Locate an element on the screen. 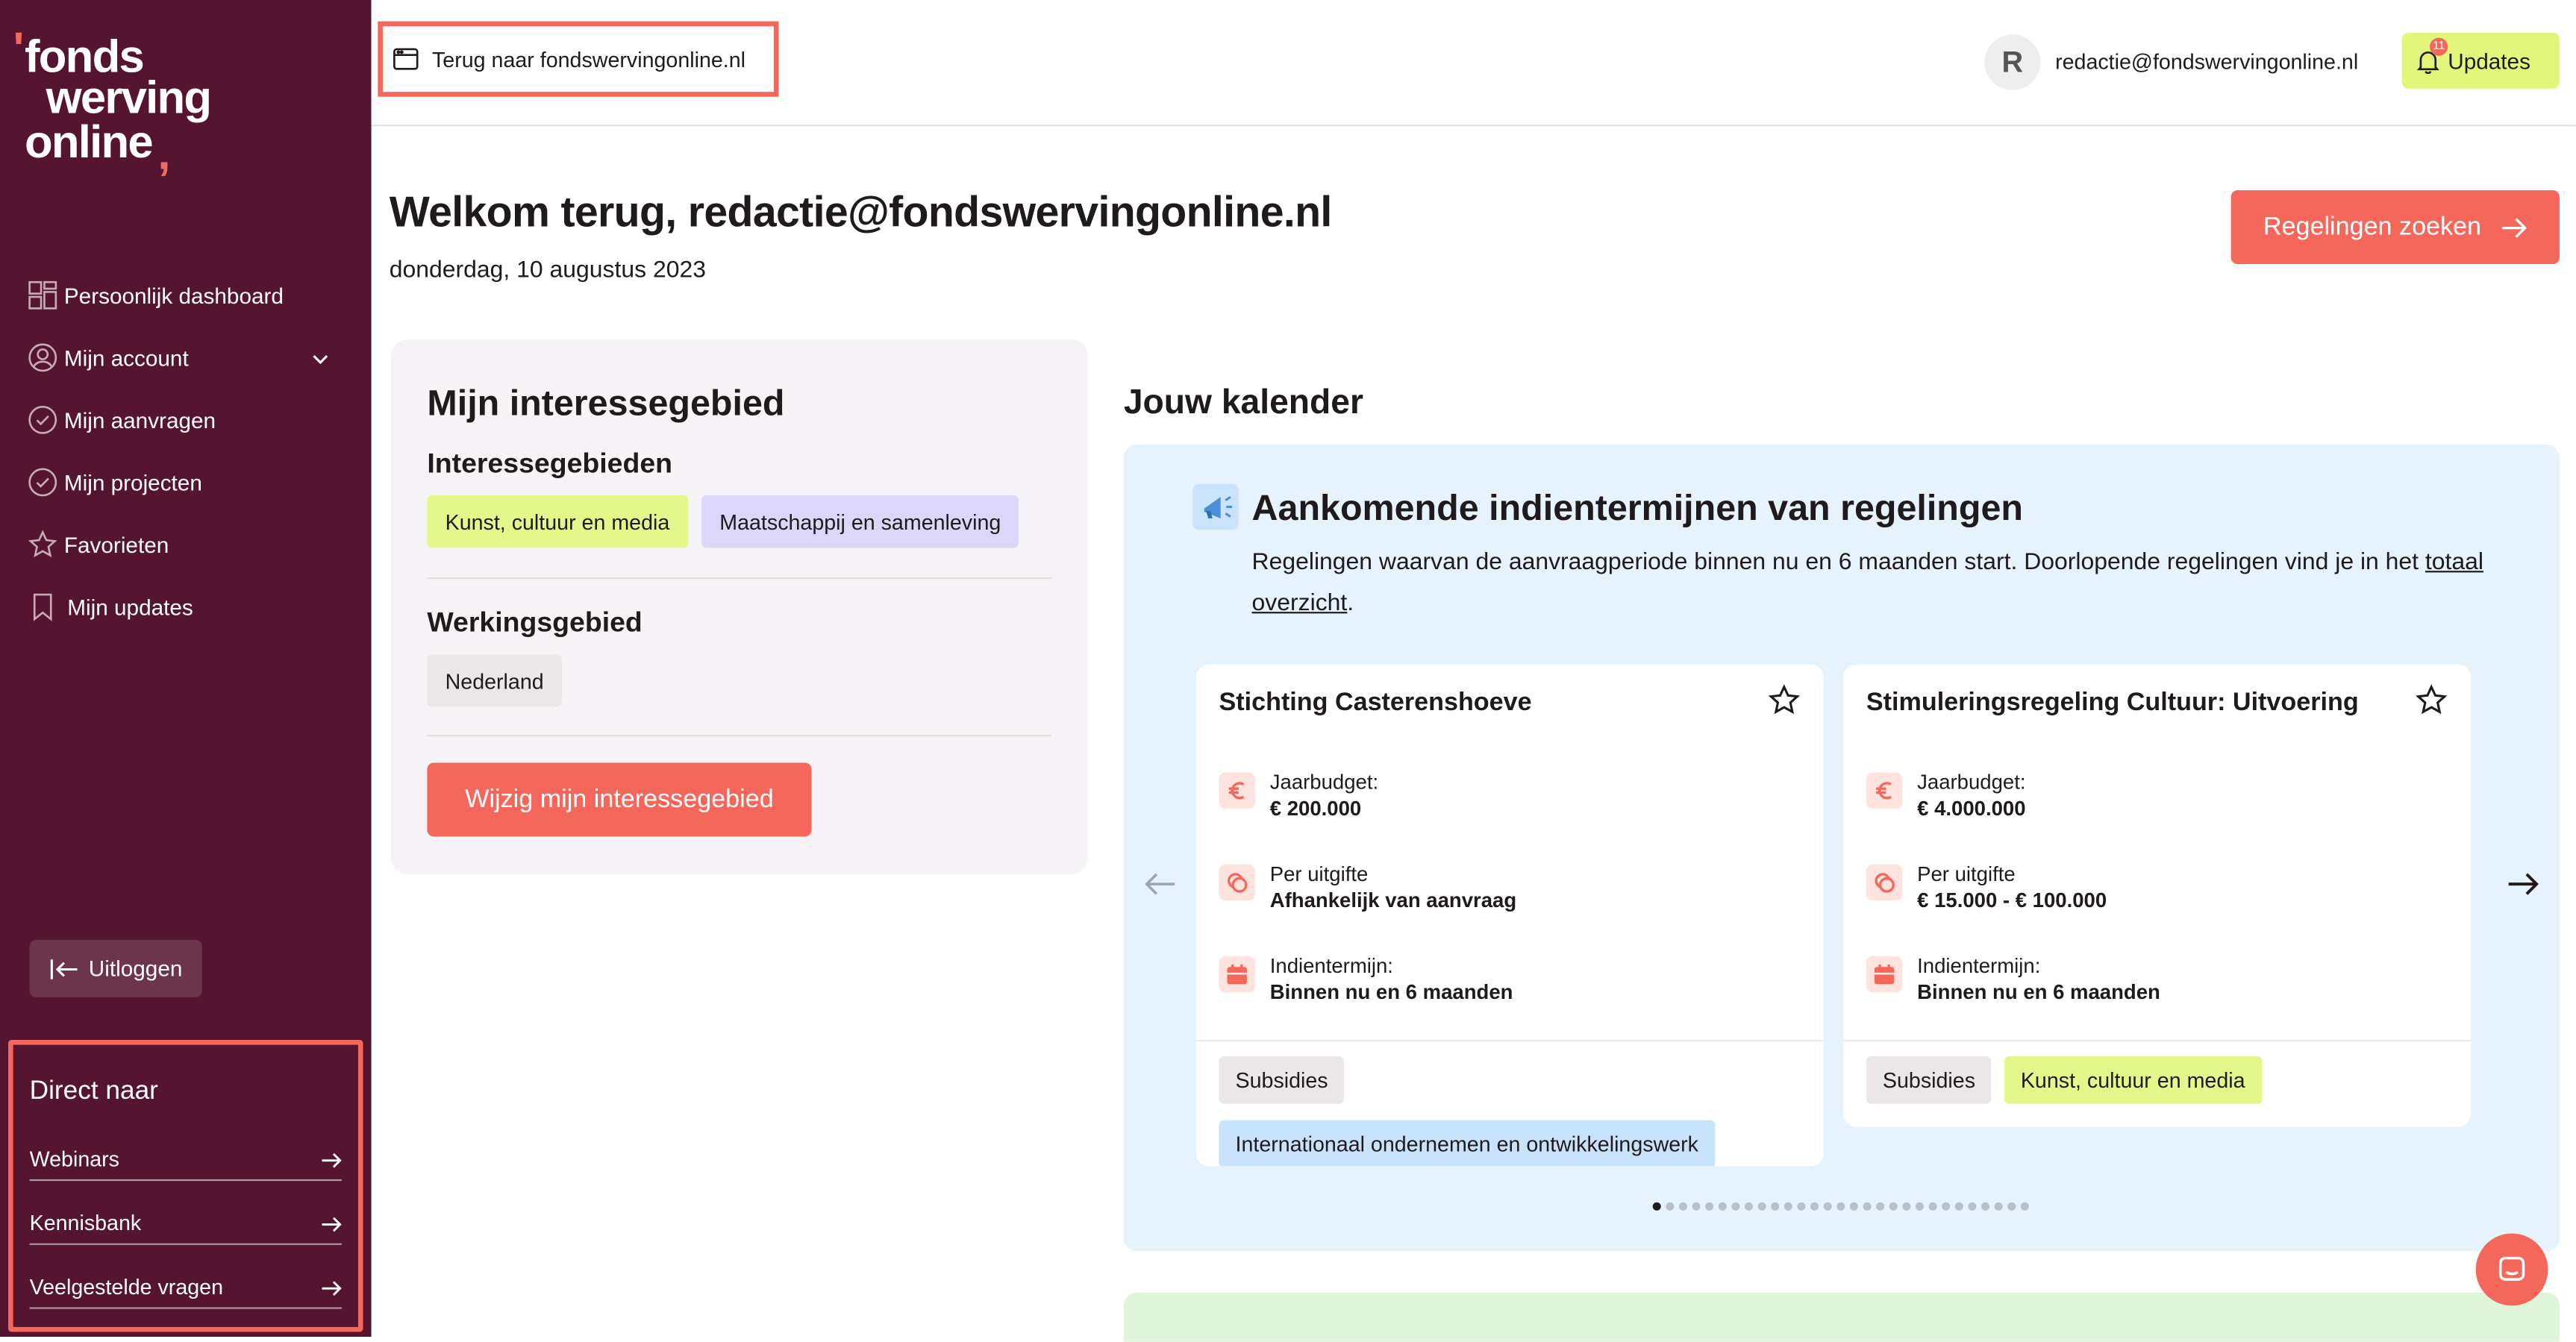 The height and width of the screenshot is (1342, 2576). chat-button is located at coordinates (2511, 1270).